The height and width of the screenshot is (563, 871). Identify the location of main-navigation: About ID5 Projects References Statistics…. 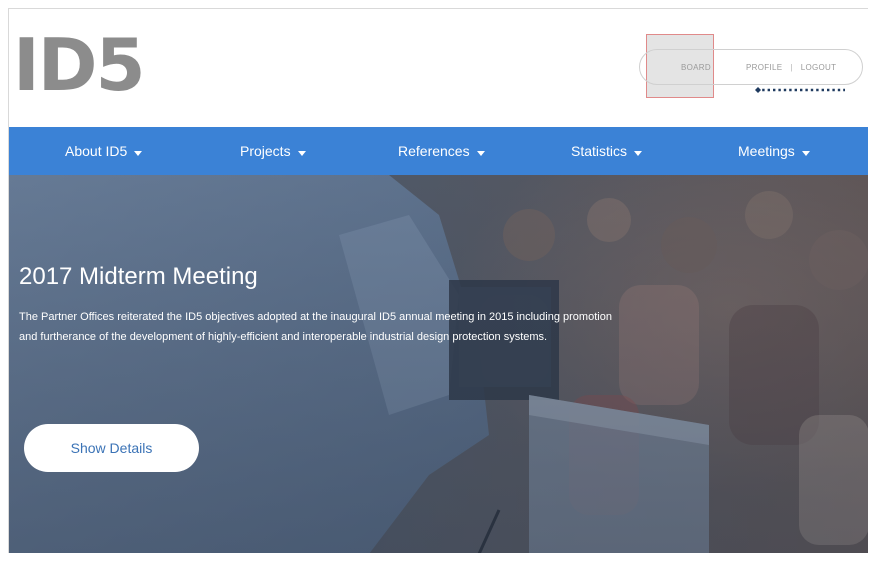
(438, 151).